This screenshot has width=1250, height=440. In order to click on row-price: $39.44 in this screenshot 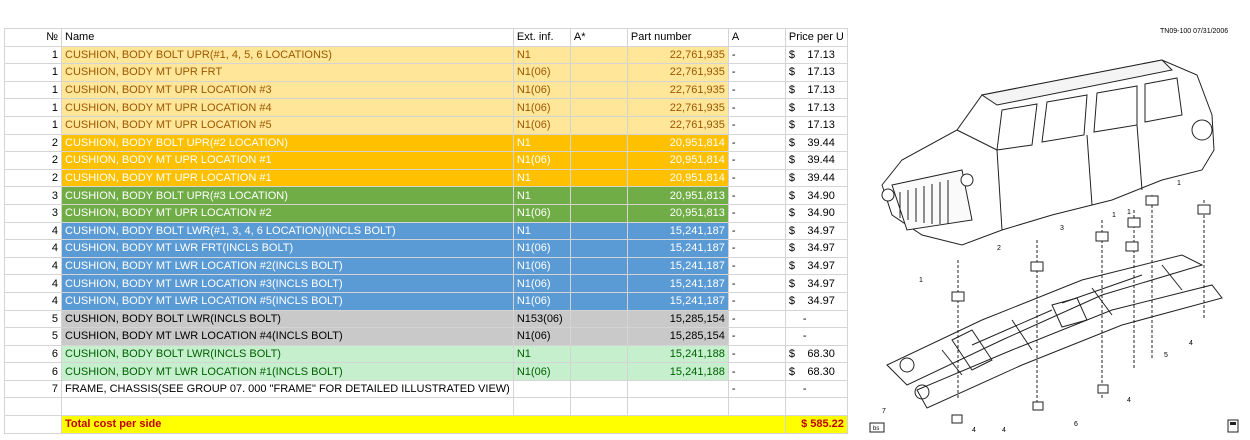, I will do `click(816, 178)`.